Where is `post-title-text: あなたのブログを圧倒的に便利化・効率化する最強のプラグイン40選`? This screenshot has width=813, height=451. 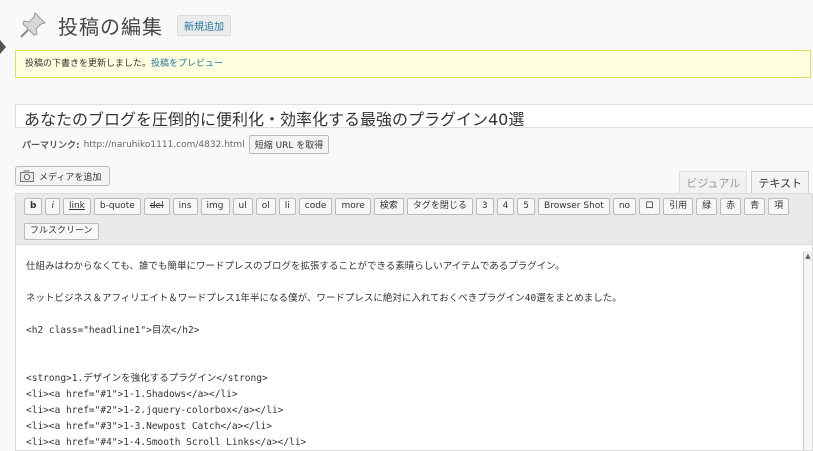
post-title-text: あなたのブログを圧倒的に便利化・効率化する最強のプラグイン40選 is located at coordinates (274, 119).